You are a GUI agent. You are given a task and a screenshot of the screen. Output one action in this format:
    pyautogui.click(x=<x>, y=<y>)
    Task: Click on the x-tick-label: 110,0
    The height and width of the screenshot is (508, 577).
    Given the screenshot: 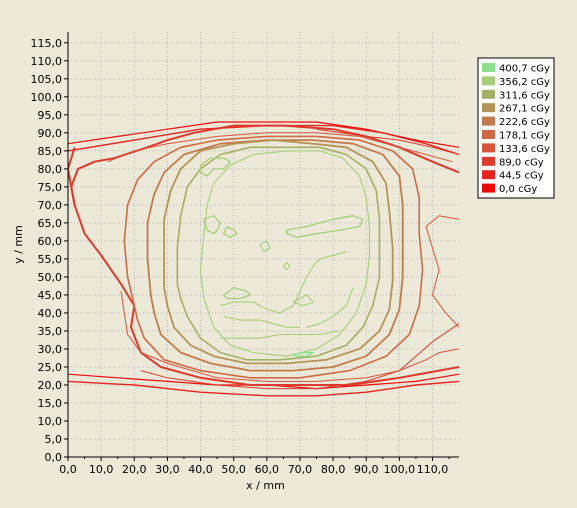 What is the action you would take?
    pyautogui.click(x=433, y=469)
    